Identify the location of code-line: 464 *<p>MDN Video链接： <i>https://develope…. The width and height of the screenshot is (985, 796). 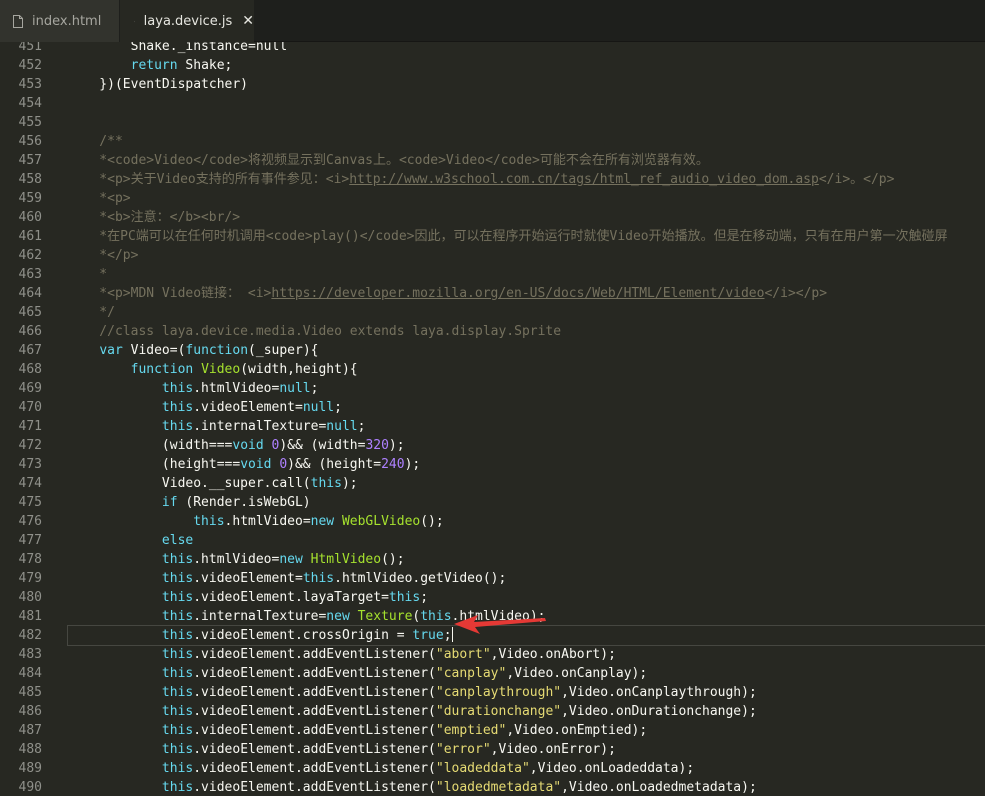
(492, 293).